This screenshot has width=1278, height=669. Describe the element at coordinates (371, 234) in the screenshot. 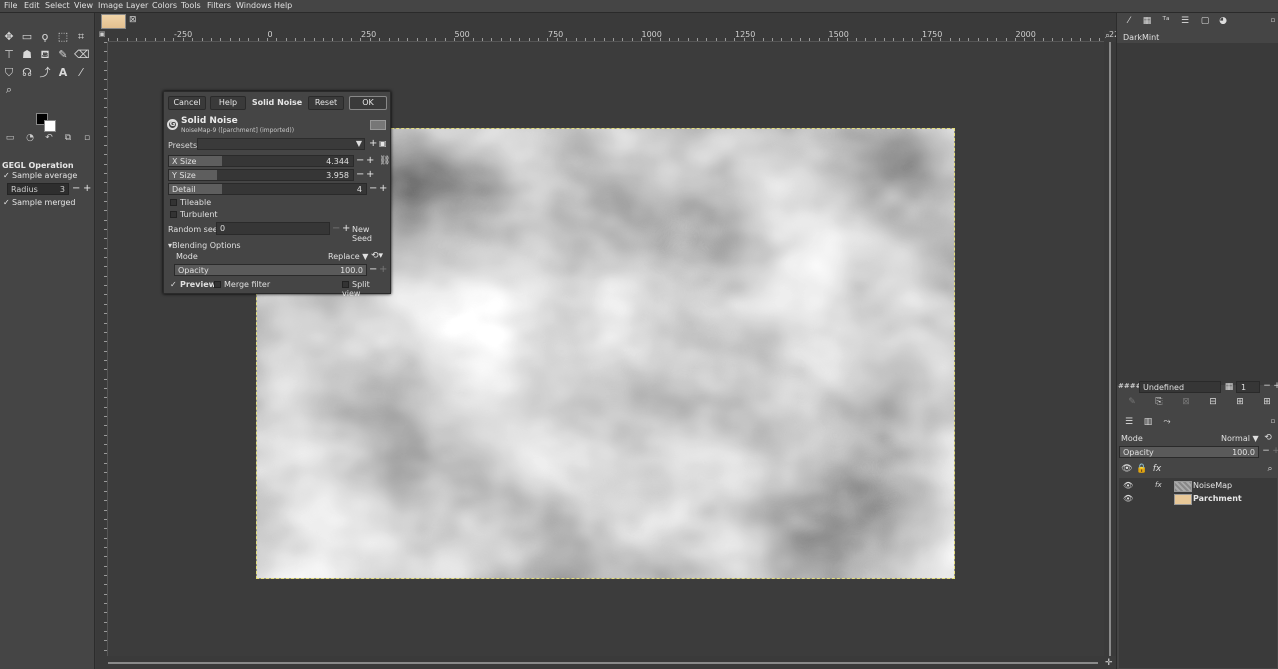

I see `new-seed-button: New Seed` at that location.